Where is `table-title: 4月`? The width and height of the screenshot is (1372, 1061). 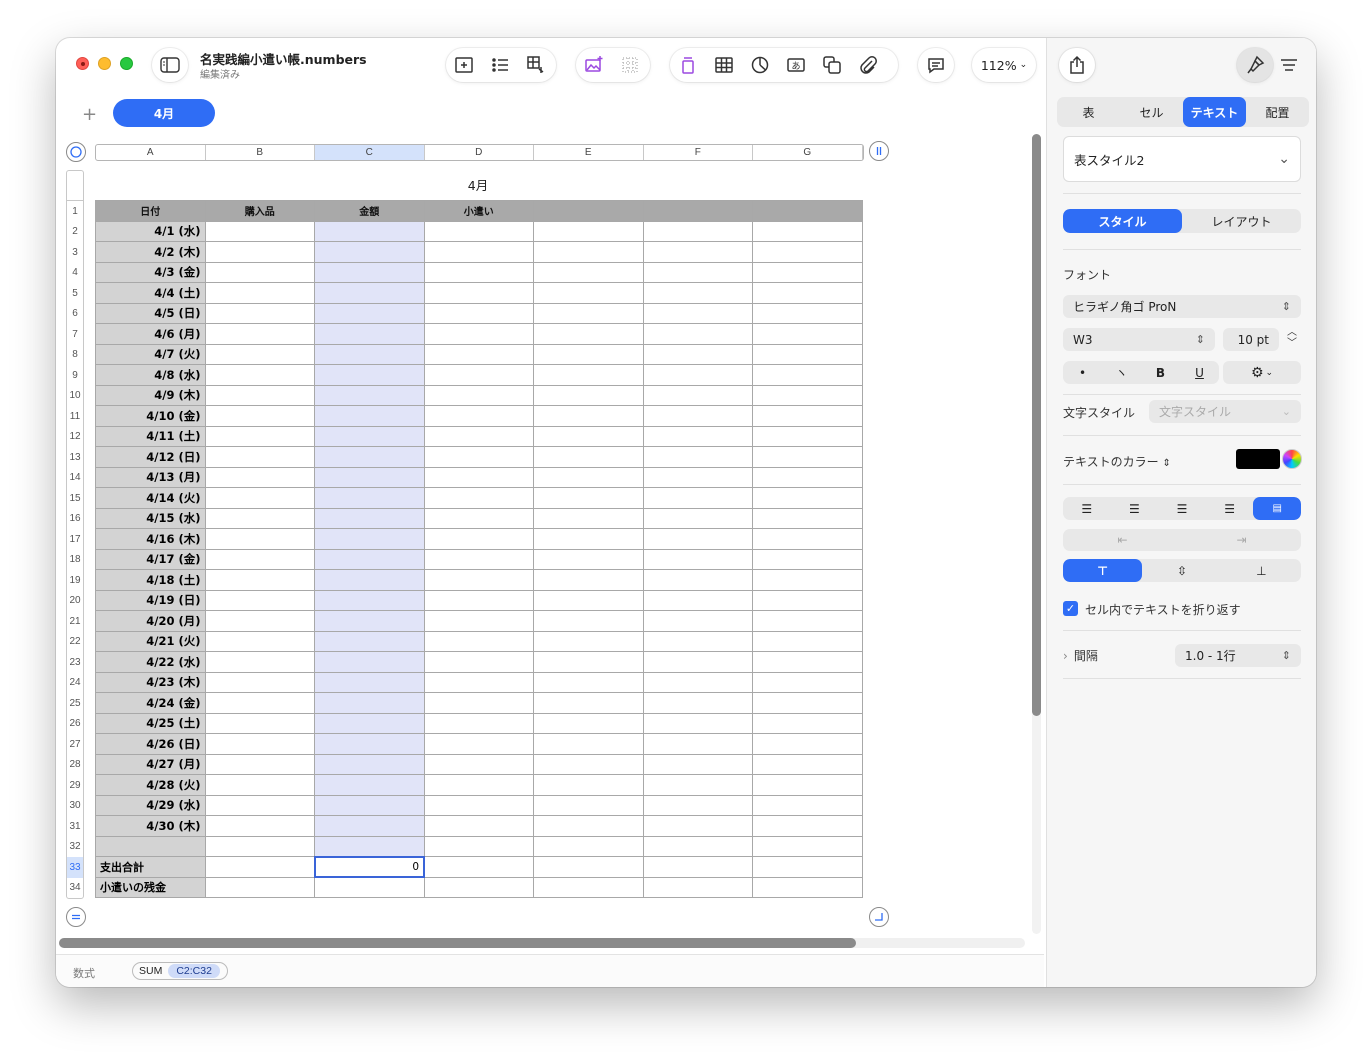
table-title: 4月 is located at coordinates (478, 184).